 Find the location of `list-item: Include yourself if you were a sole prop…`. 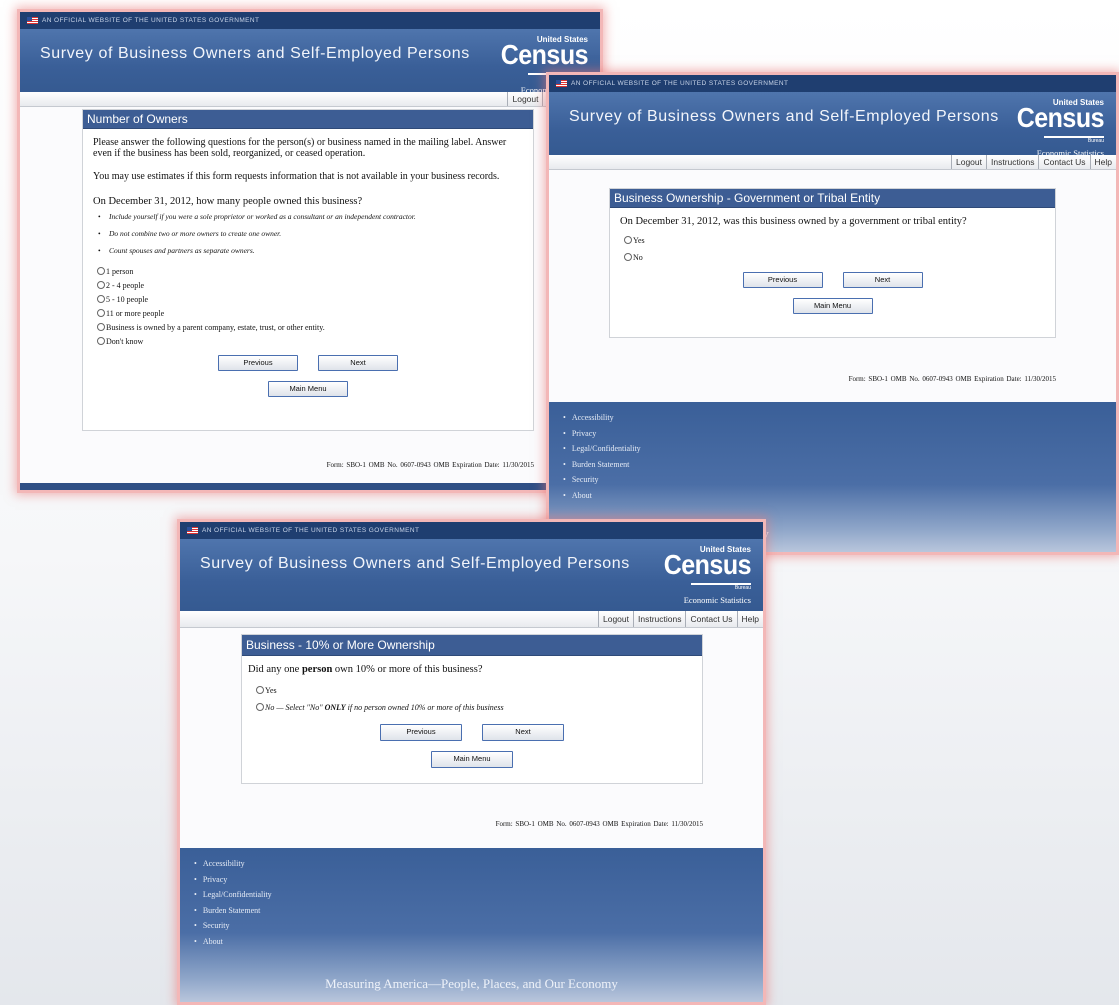

list-item: Include yourself if you were a sole prop… is located at coordinates (308, 216).